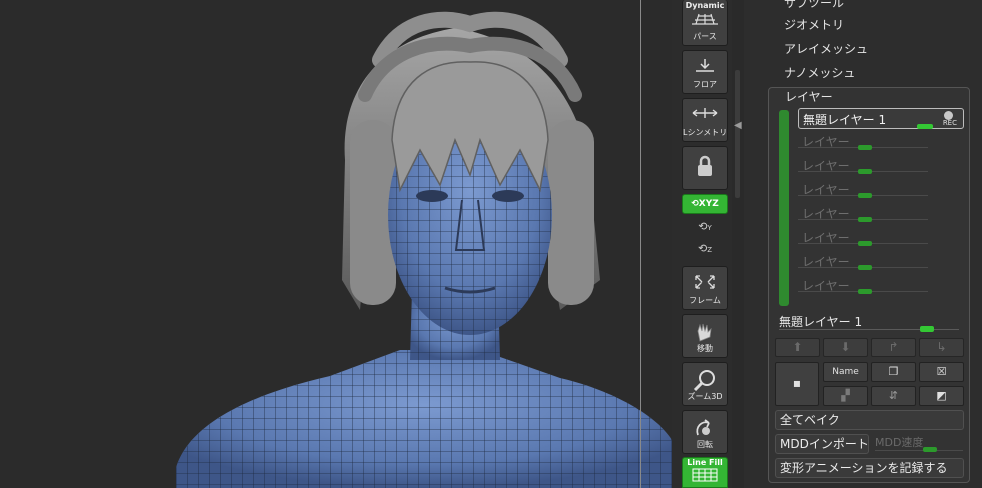 The image size is (982, 488). I want to click on name-button: Name, so click(845, 372).